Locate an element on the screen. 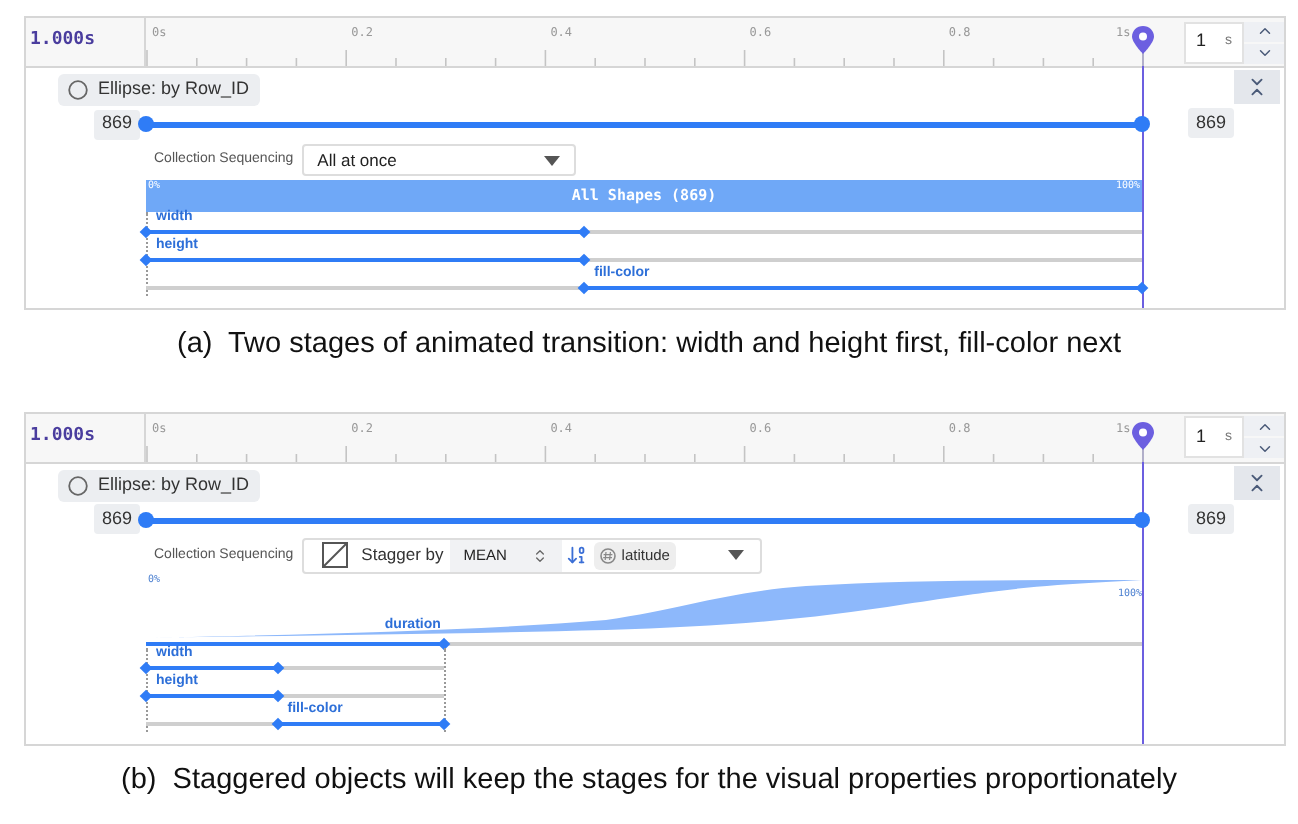 The height and width of the screenshot is (824, 1298). duration-handle is located at coordinates (445, 643).